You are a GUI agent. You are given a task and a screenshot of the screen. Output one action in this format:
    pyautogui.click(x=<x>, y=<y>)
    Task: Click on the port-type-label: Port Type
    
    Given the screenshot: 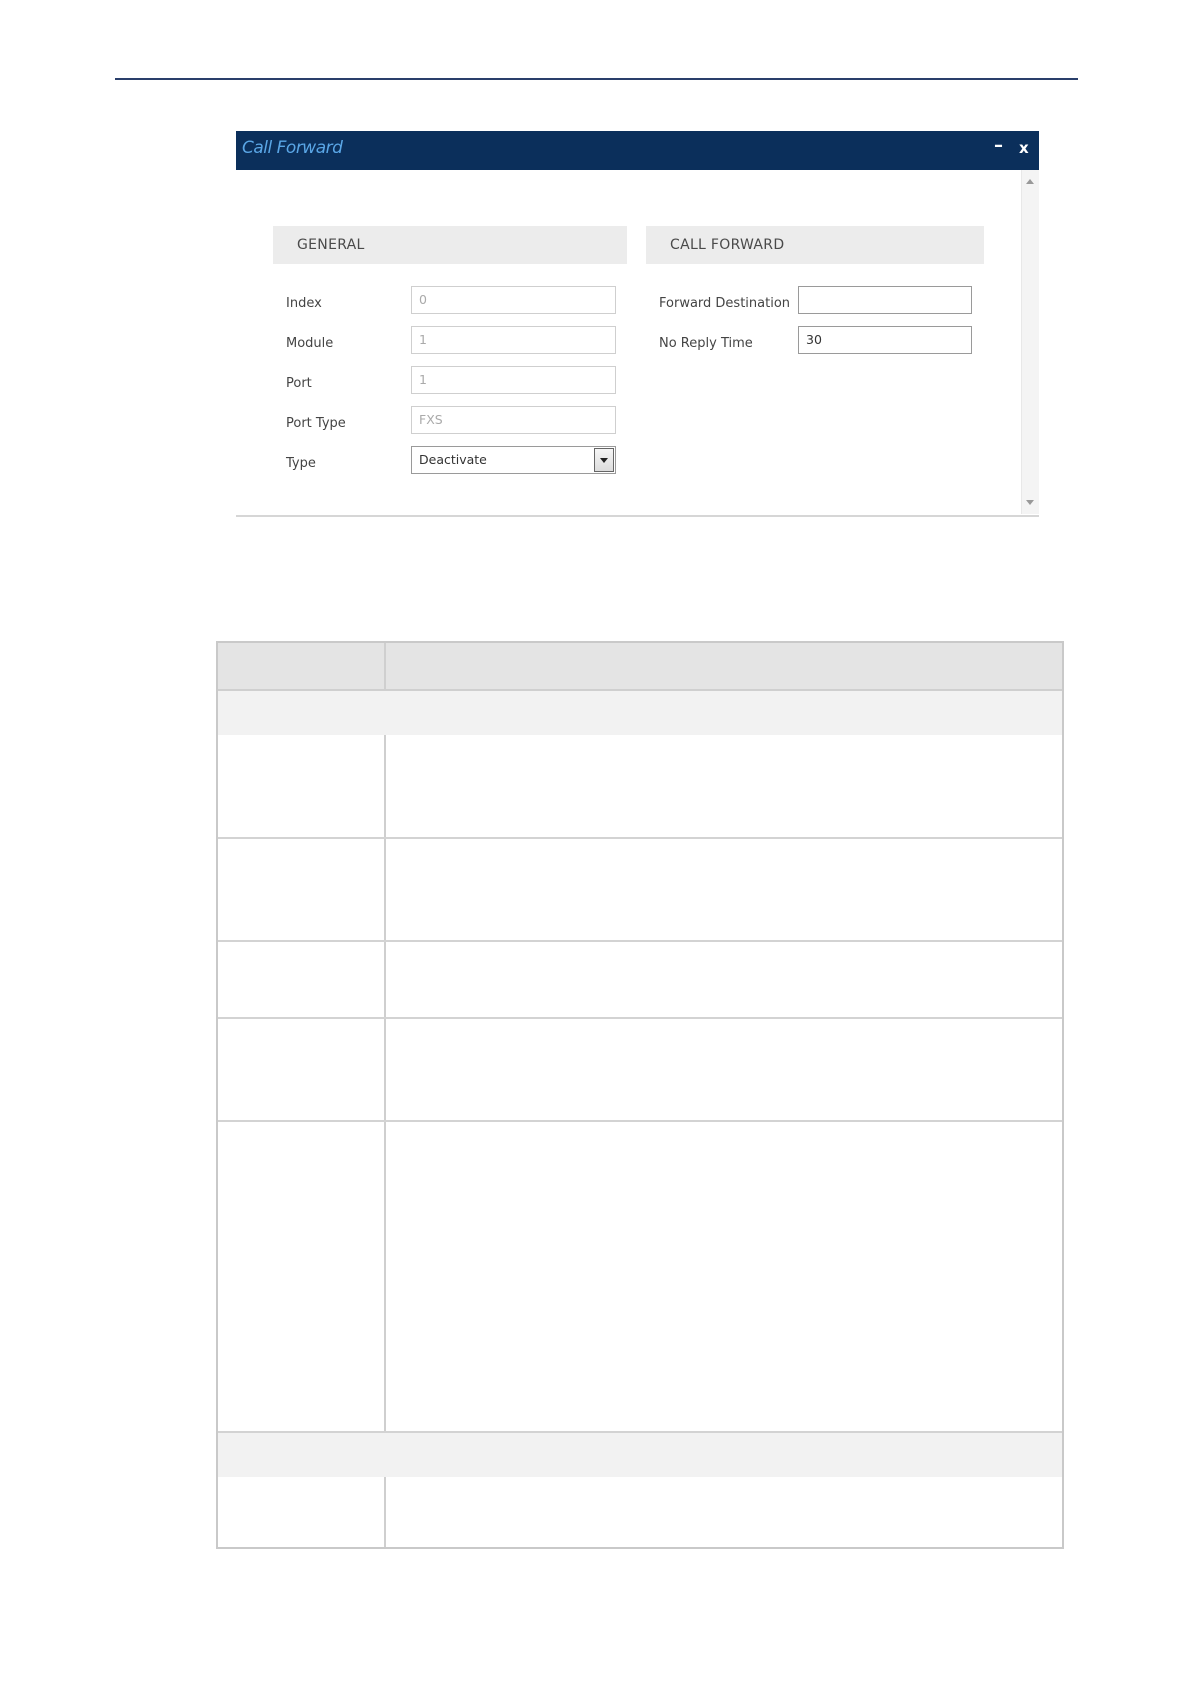 What is the action you would take?
    pyautogui.click(x=316, y=423)
    